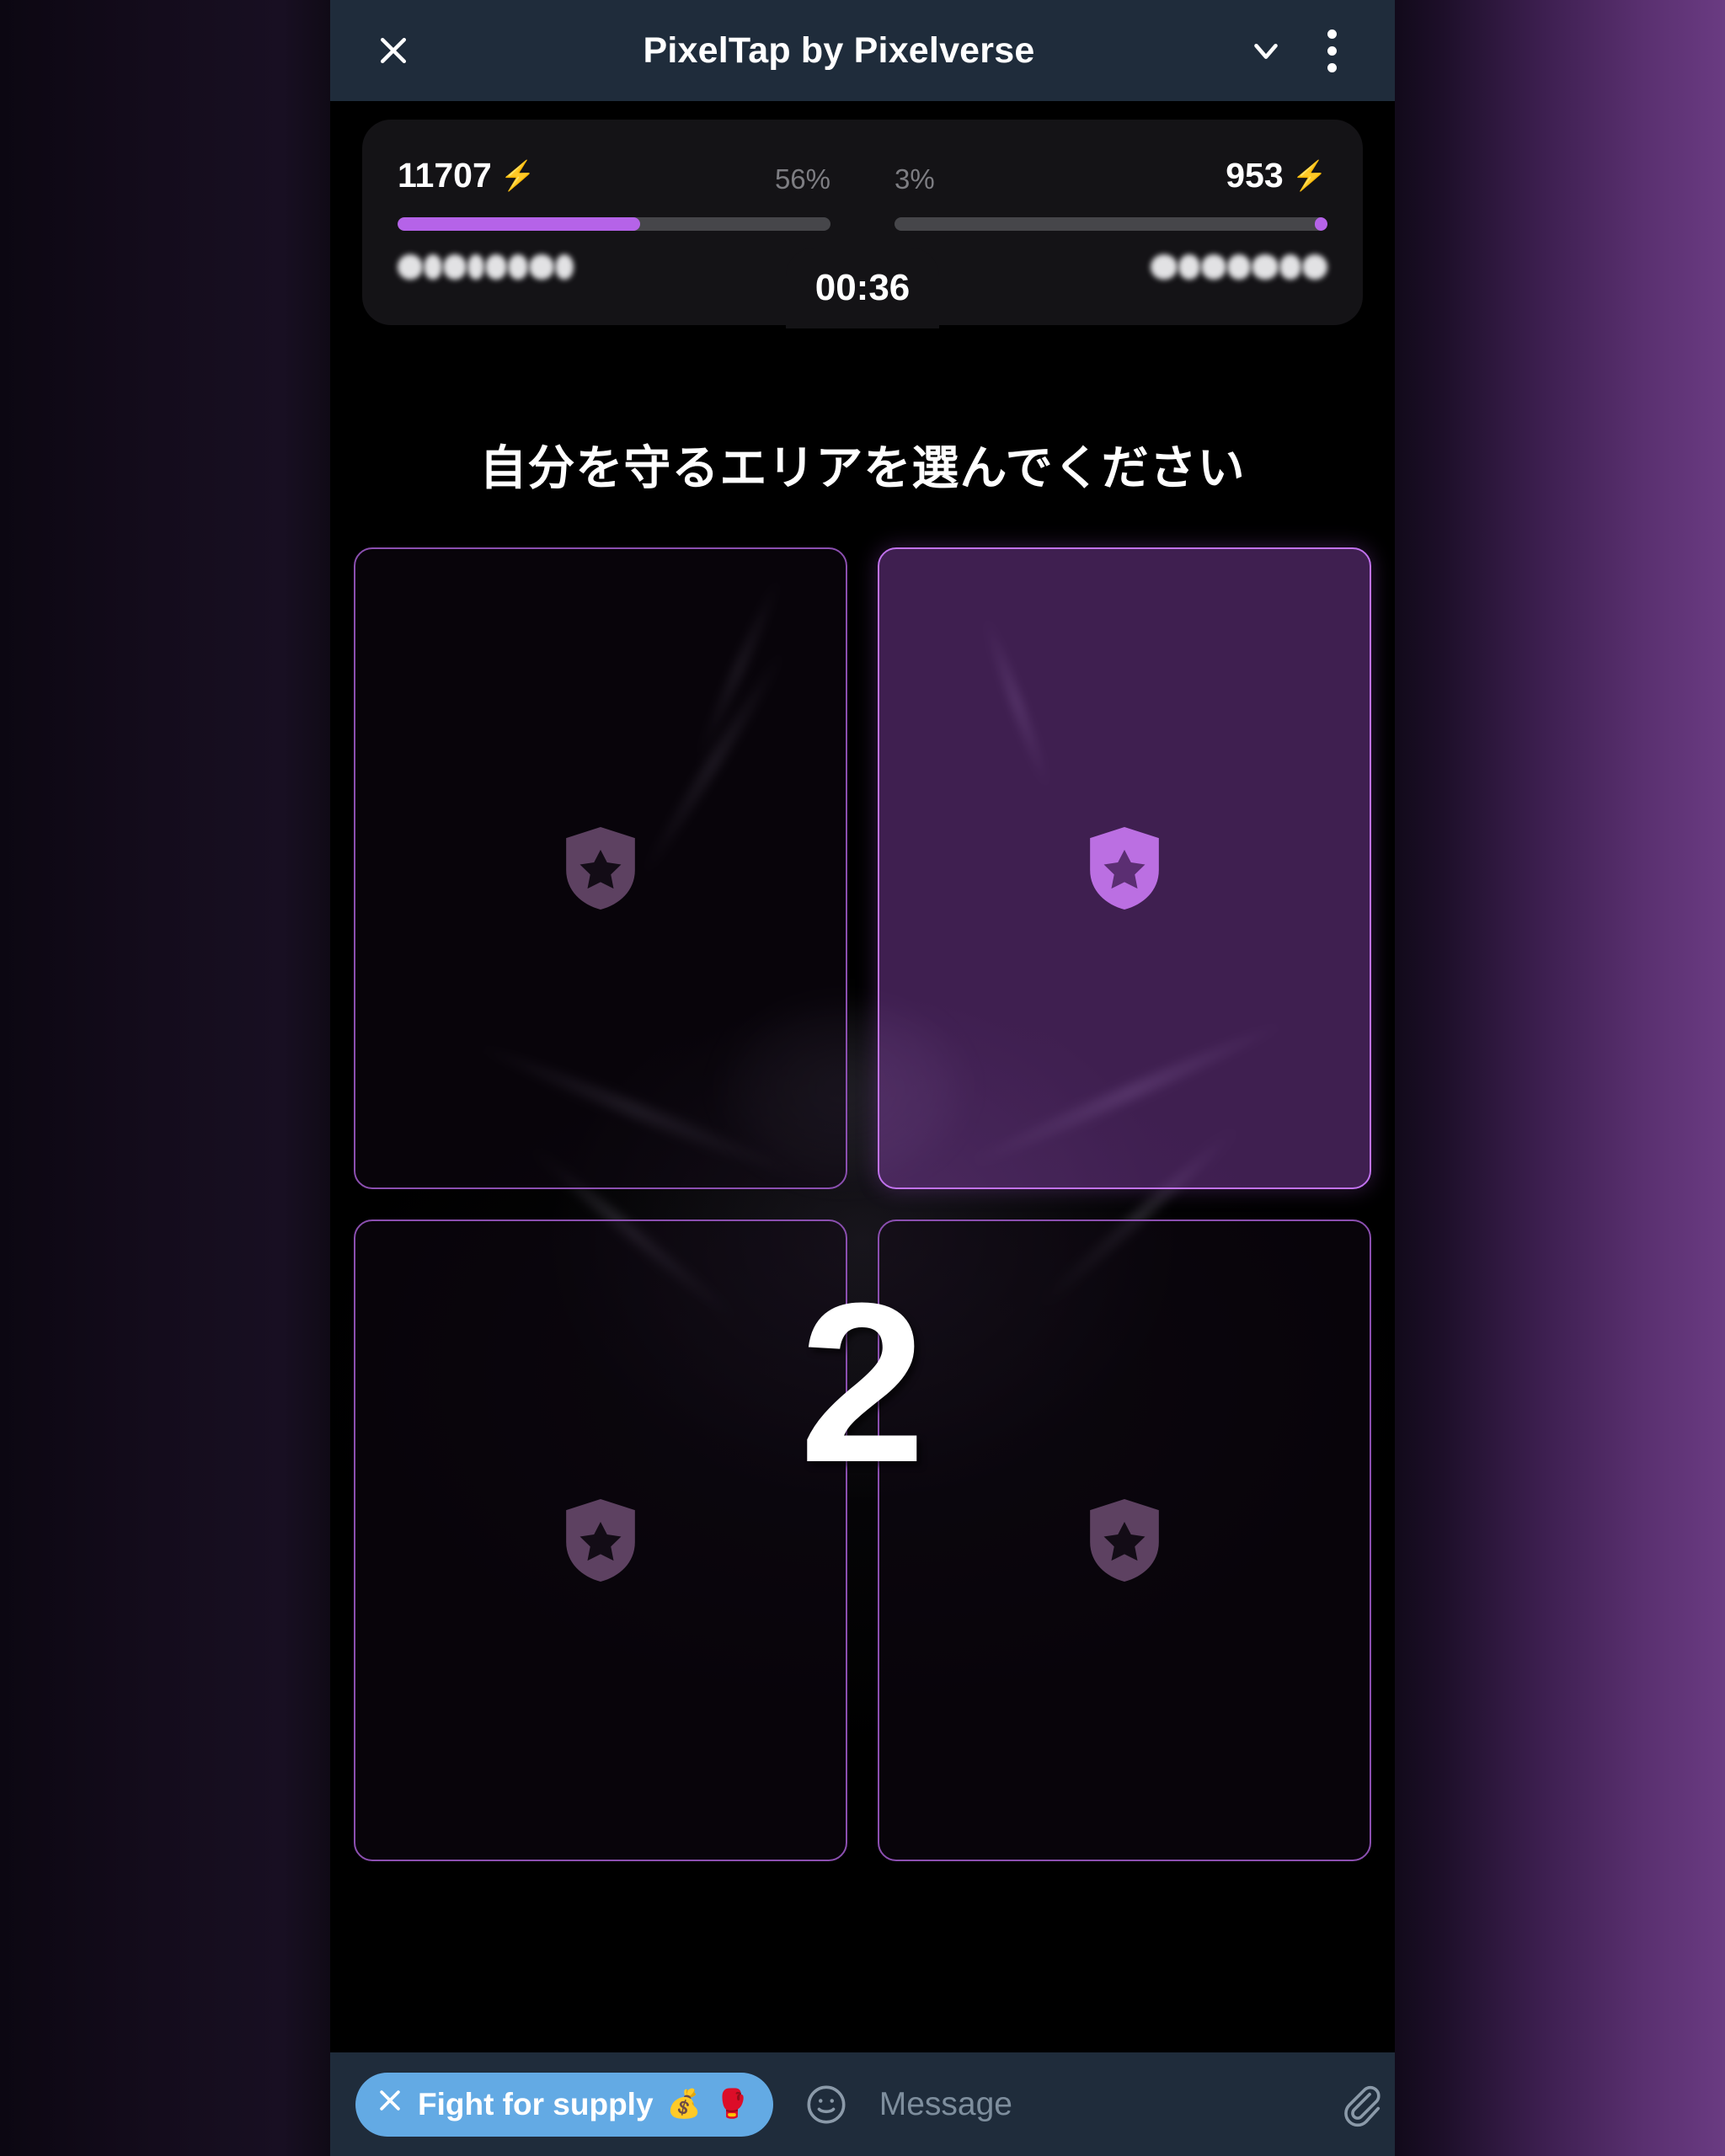  Describe the element at coordinates (802, 179) in the screenshot. I see `player-left-percent: 56%` at that location.